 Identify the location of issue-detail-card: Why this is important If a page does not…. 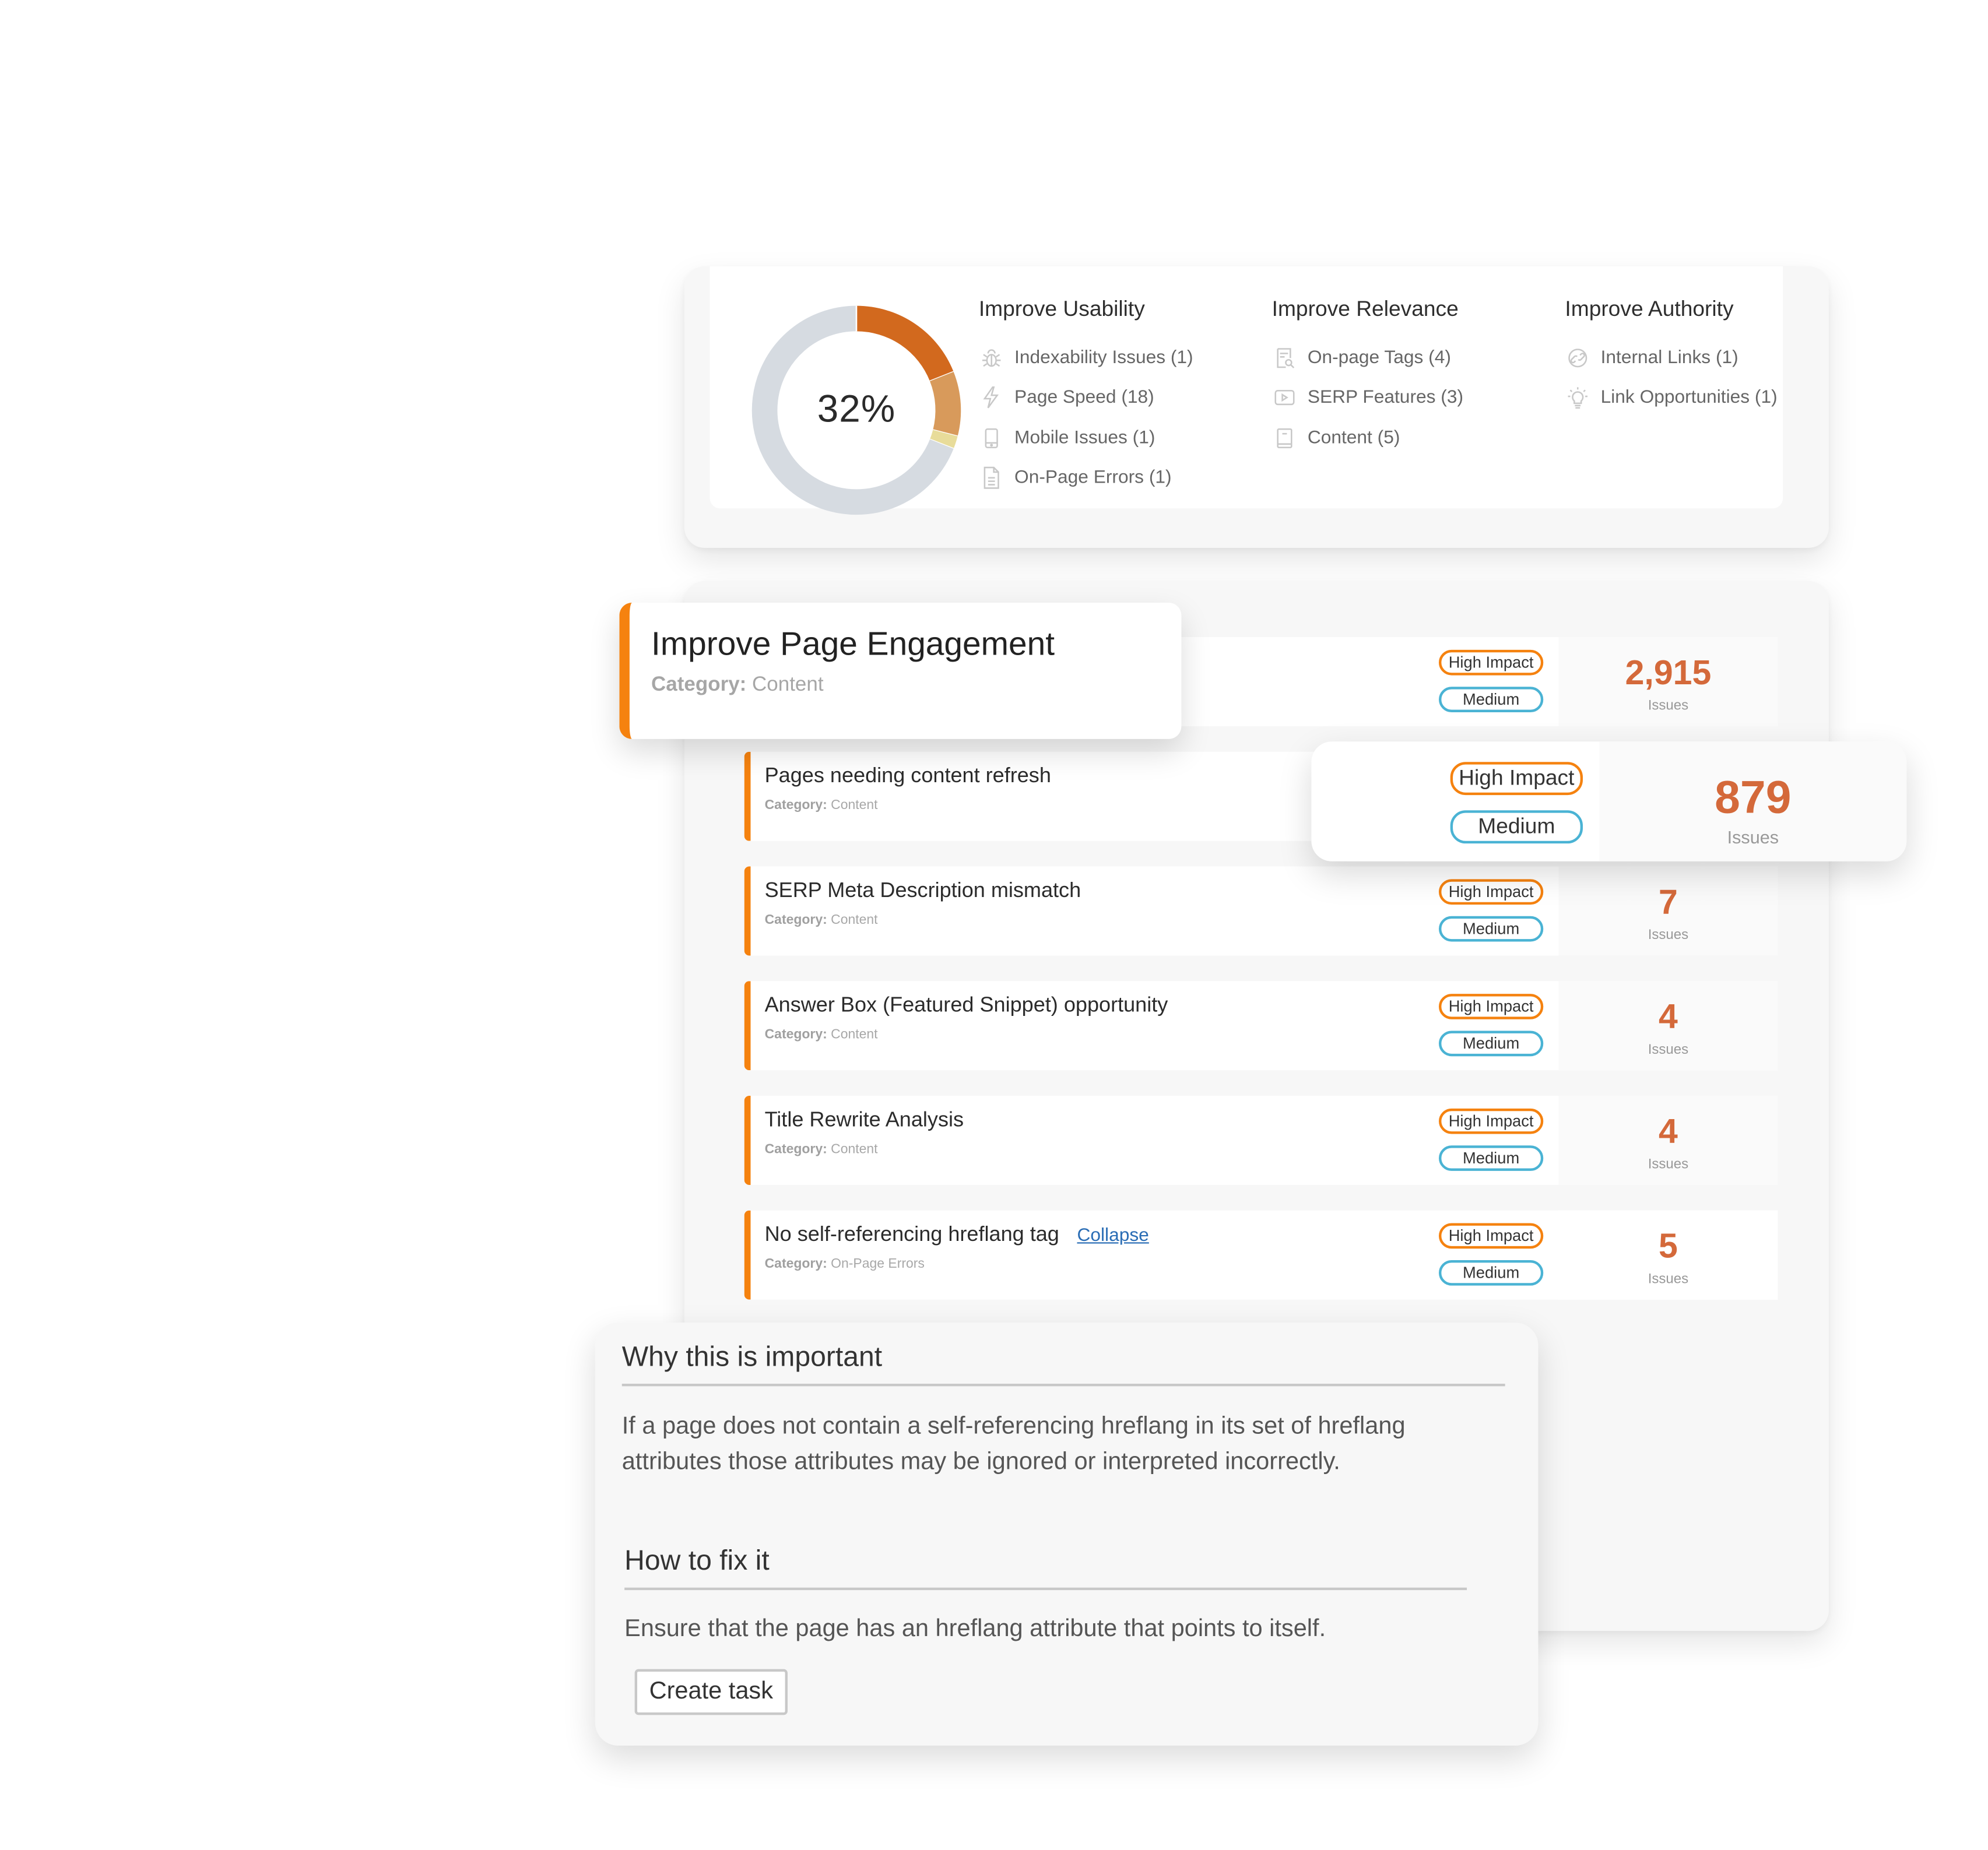
(1067, 1534).